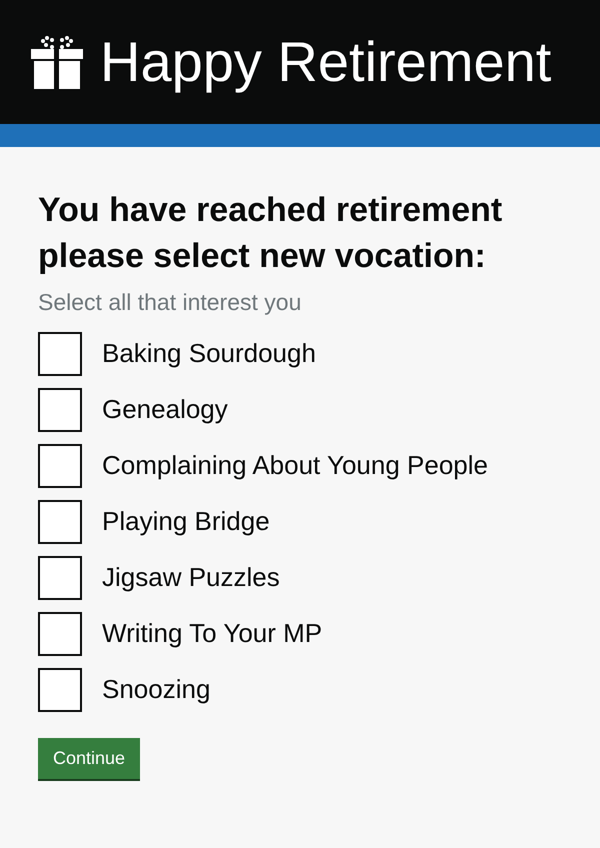 This screenshot has height=848, width=600. I want to click on option-label: Playing Bridge, so click(186, 521).